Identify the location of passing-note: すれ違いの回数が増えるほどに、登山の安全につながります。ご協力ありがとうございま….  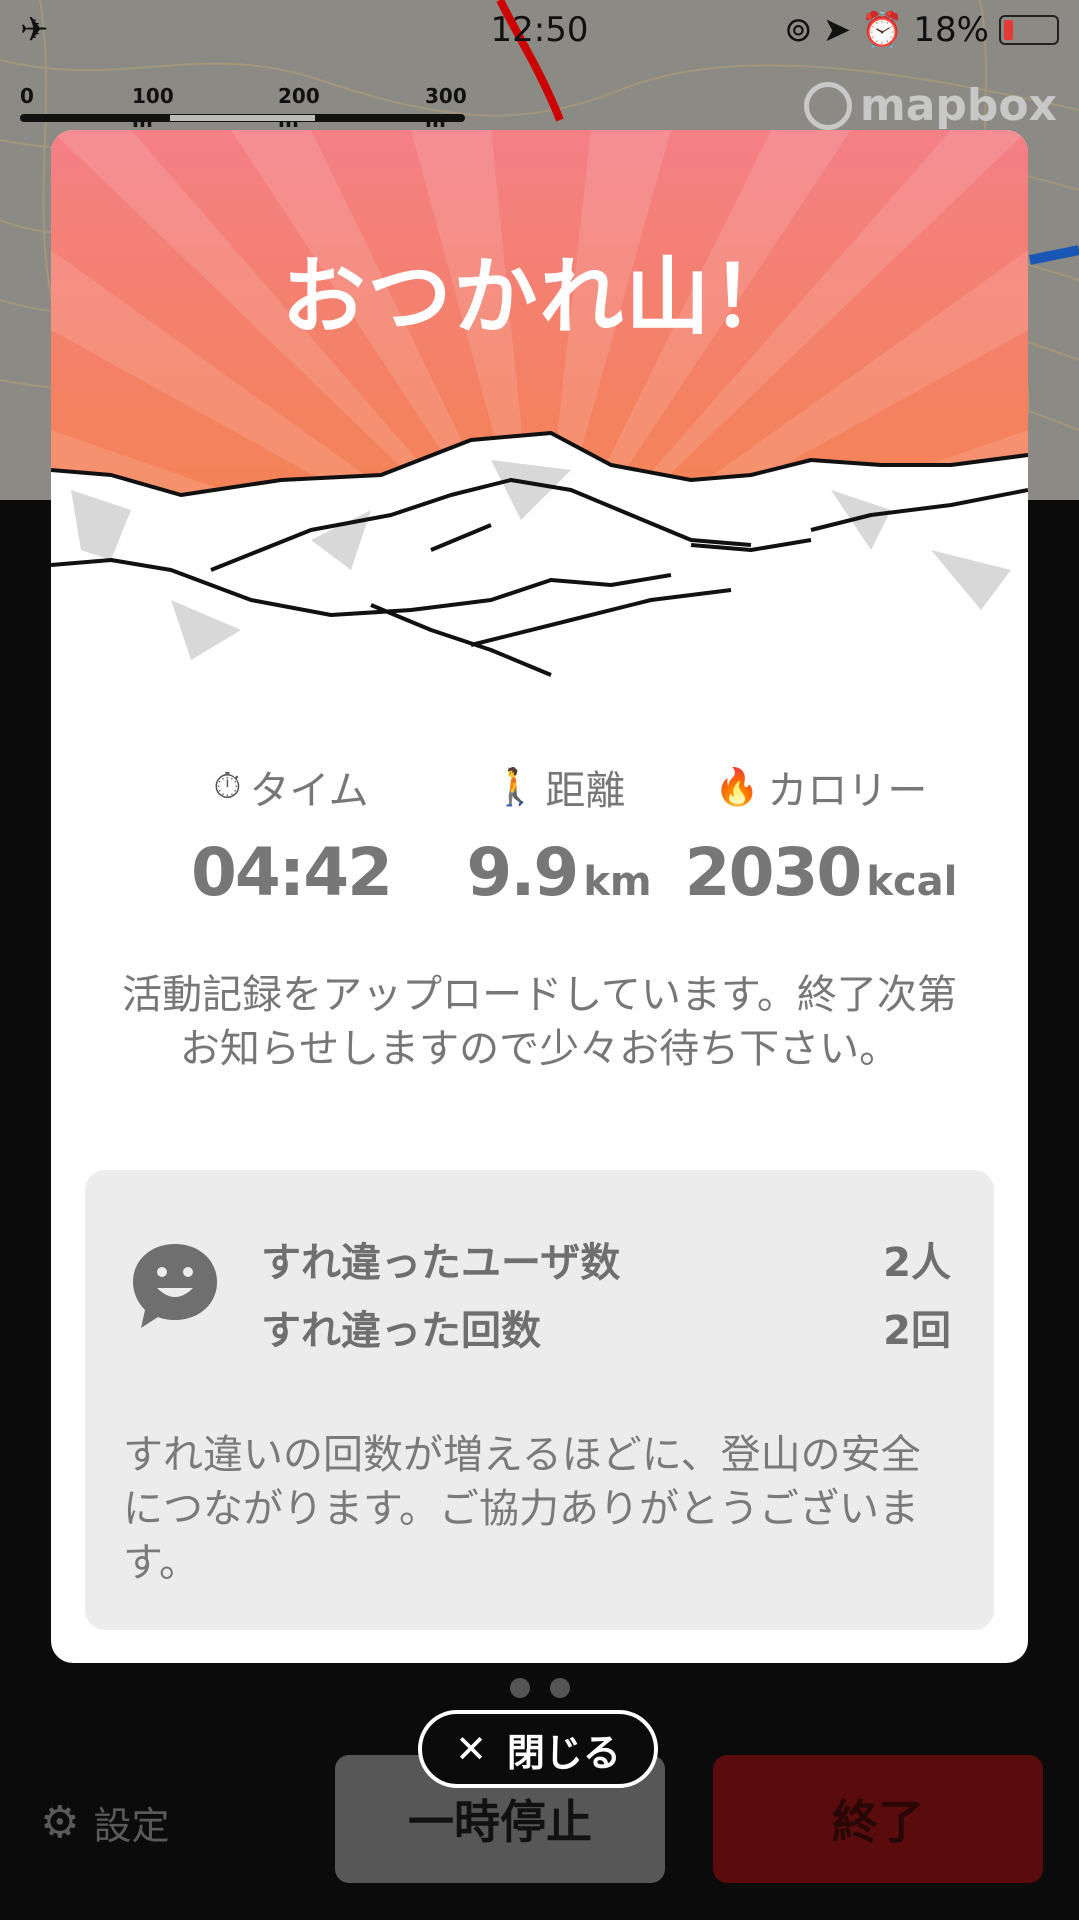
(522, 1509).